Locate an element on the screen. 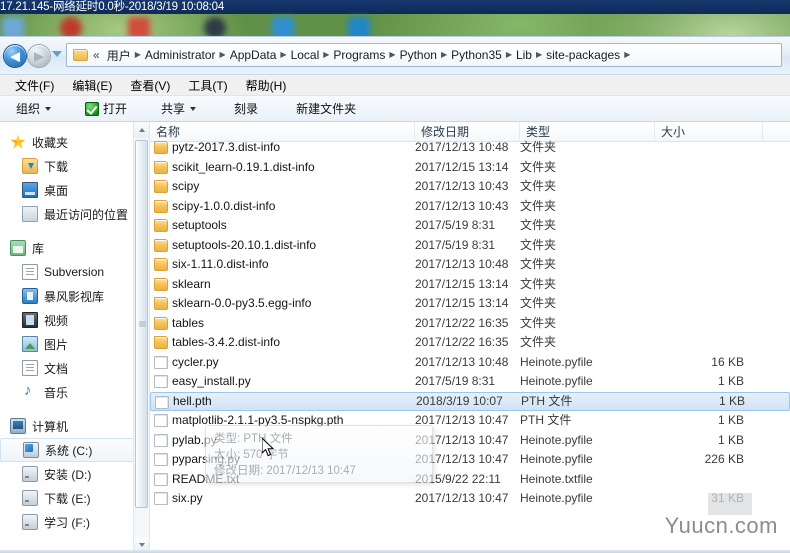 Image resolution: width=790 pixels, height=553 pixels. breadcrumb-sep-5: ▶ is located at coordinates (444, 55).